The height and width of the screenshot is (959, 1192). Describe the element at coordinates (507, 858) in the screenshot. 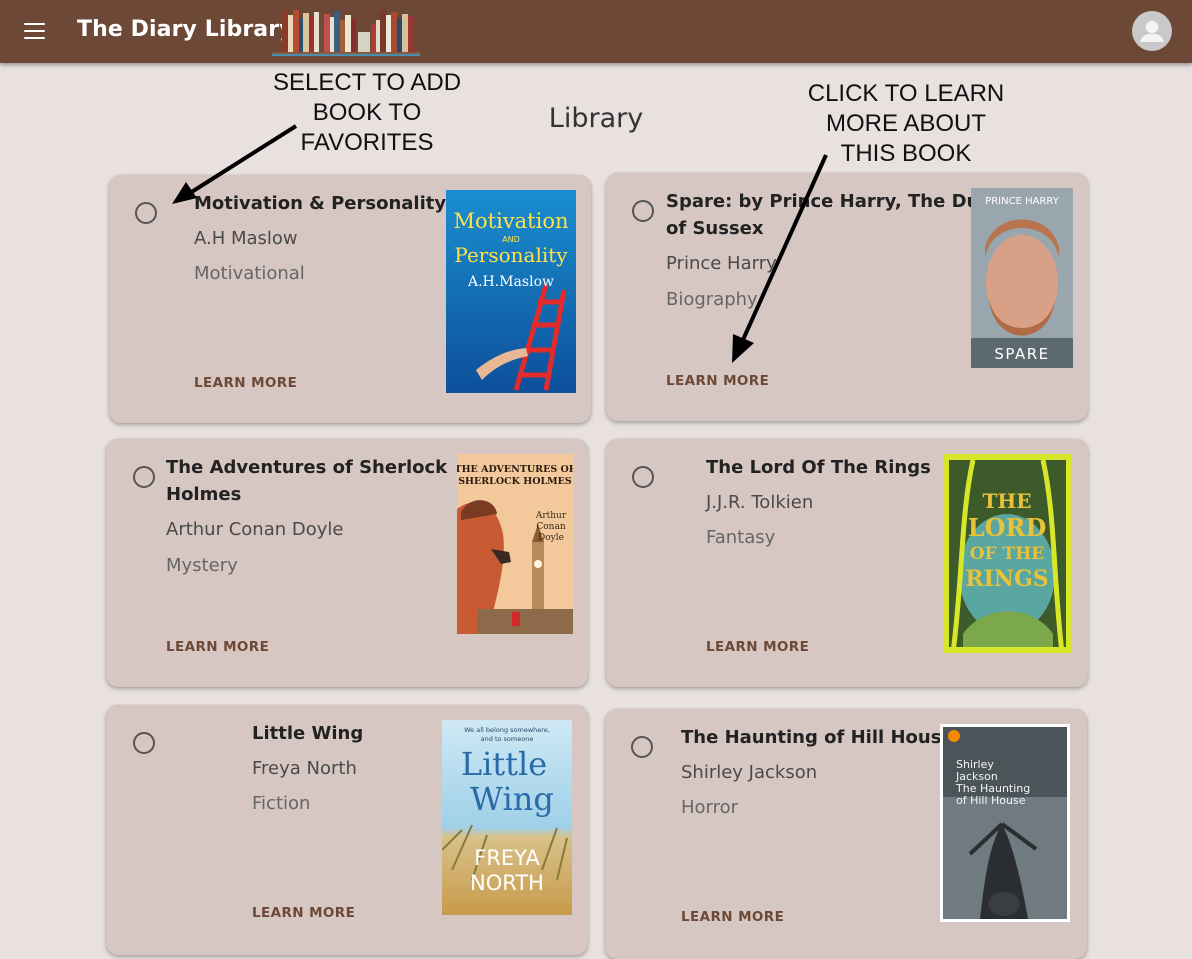

I see `svg-text: FREYA` at that location.